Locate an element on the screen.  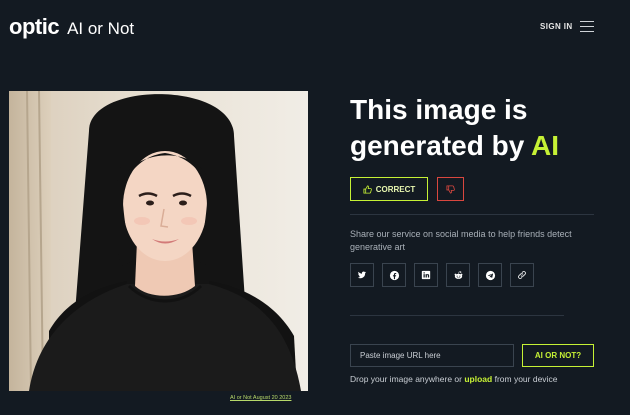
logo: optic AI or Not is located at coordinates (71, 27).